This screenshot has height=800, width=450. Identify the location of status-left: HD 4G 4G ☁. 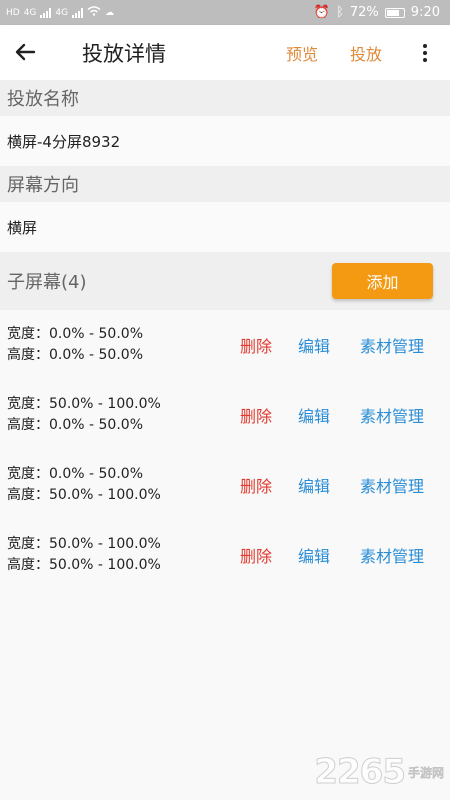
(60, 12).